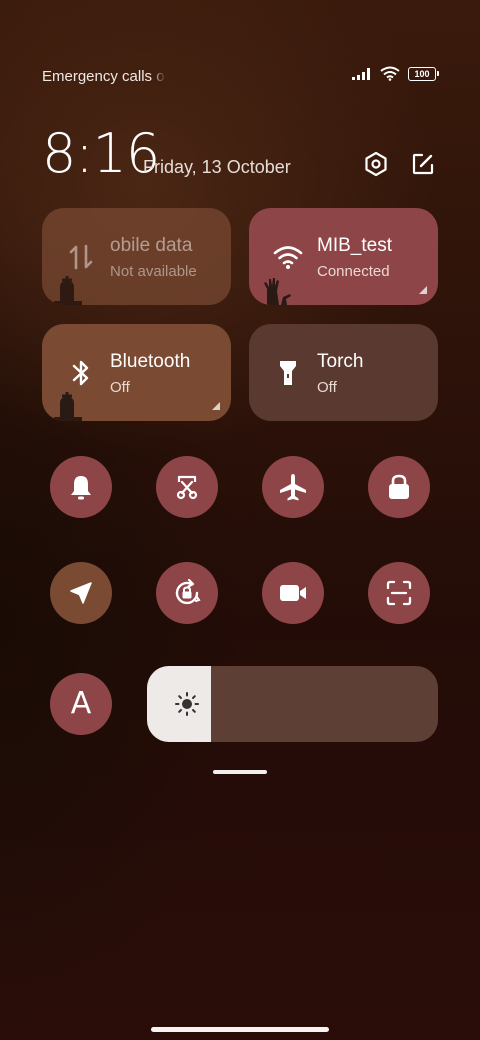  I want to click on zombie-hand-decoration-icon, so click(277, 291).